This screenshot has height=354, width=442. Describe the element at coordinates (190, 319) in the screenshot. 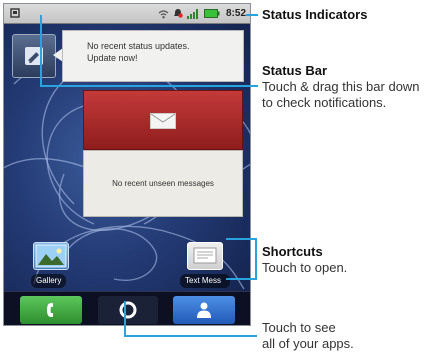

I see `apps-callout-line` at that location.